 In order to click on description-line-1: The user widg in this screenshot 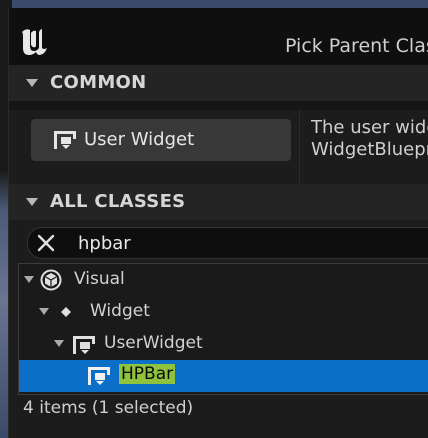, I will do `click(369, 127)`.